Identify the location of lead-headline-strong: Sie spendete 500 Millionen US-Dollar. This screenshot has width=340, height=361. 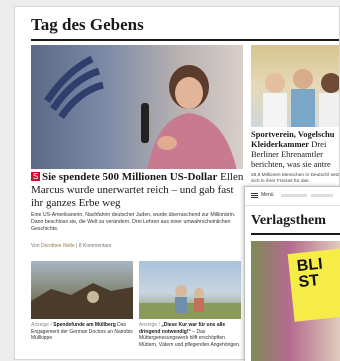
(130, 177).